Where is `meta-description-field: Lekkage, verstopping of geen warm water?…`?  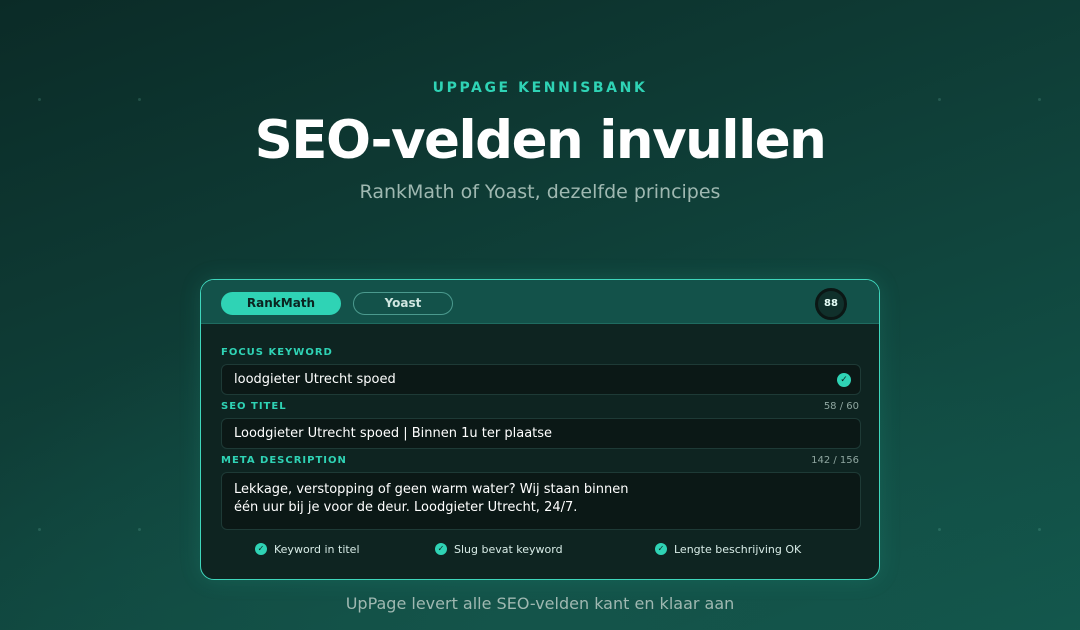 meta-description-field: Lekkage, verstopping of geen warm water?… is located at coordinates (541, 501).